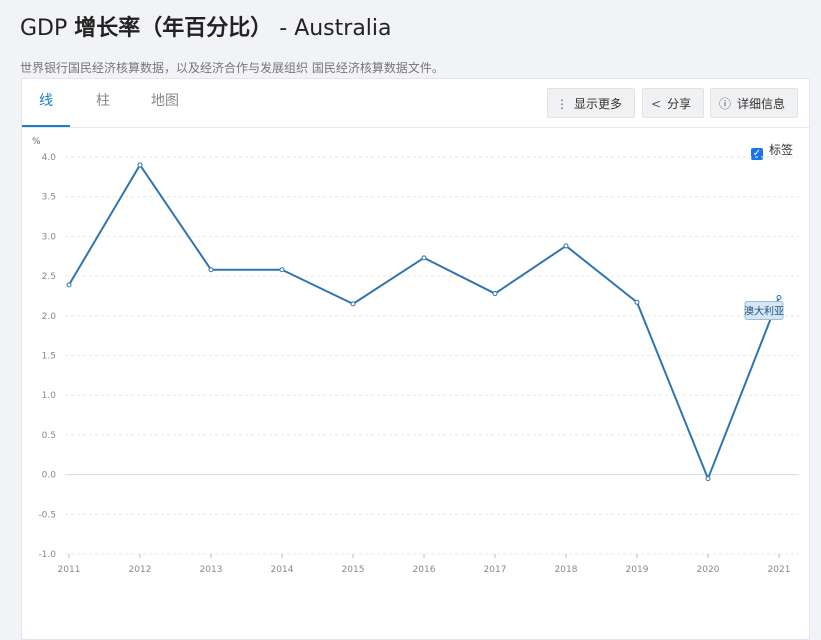  Describe the element at coordinates (49, 317) in the screenshot. I see `y-tick-label: 2.0` at that location.